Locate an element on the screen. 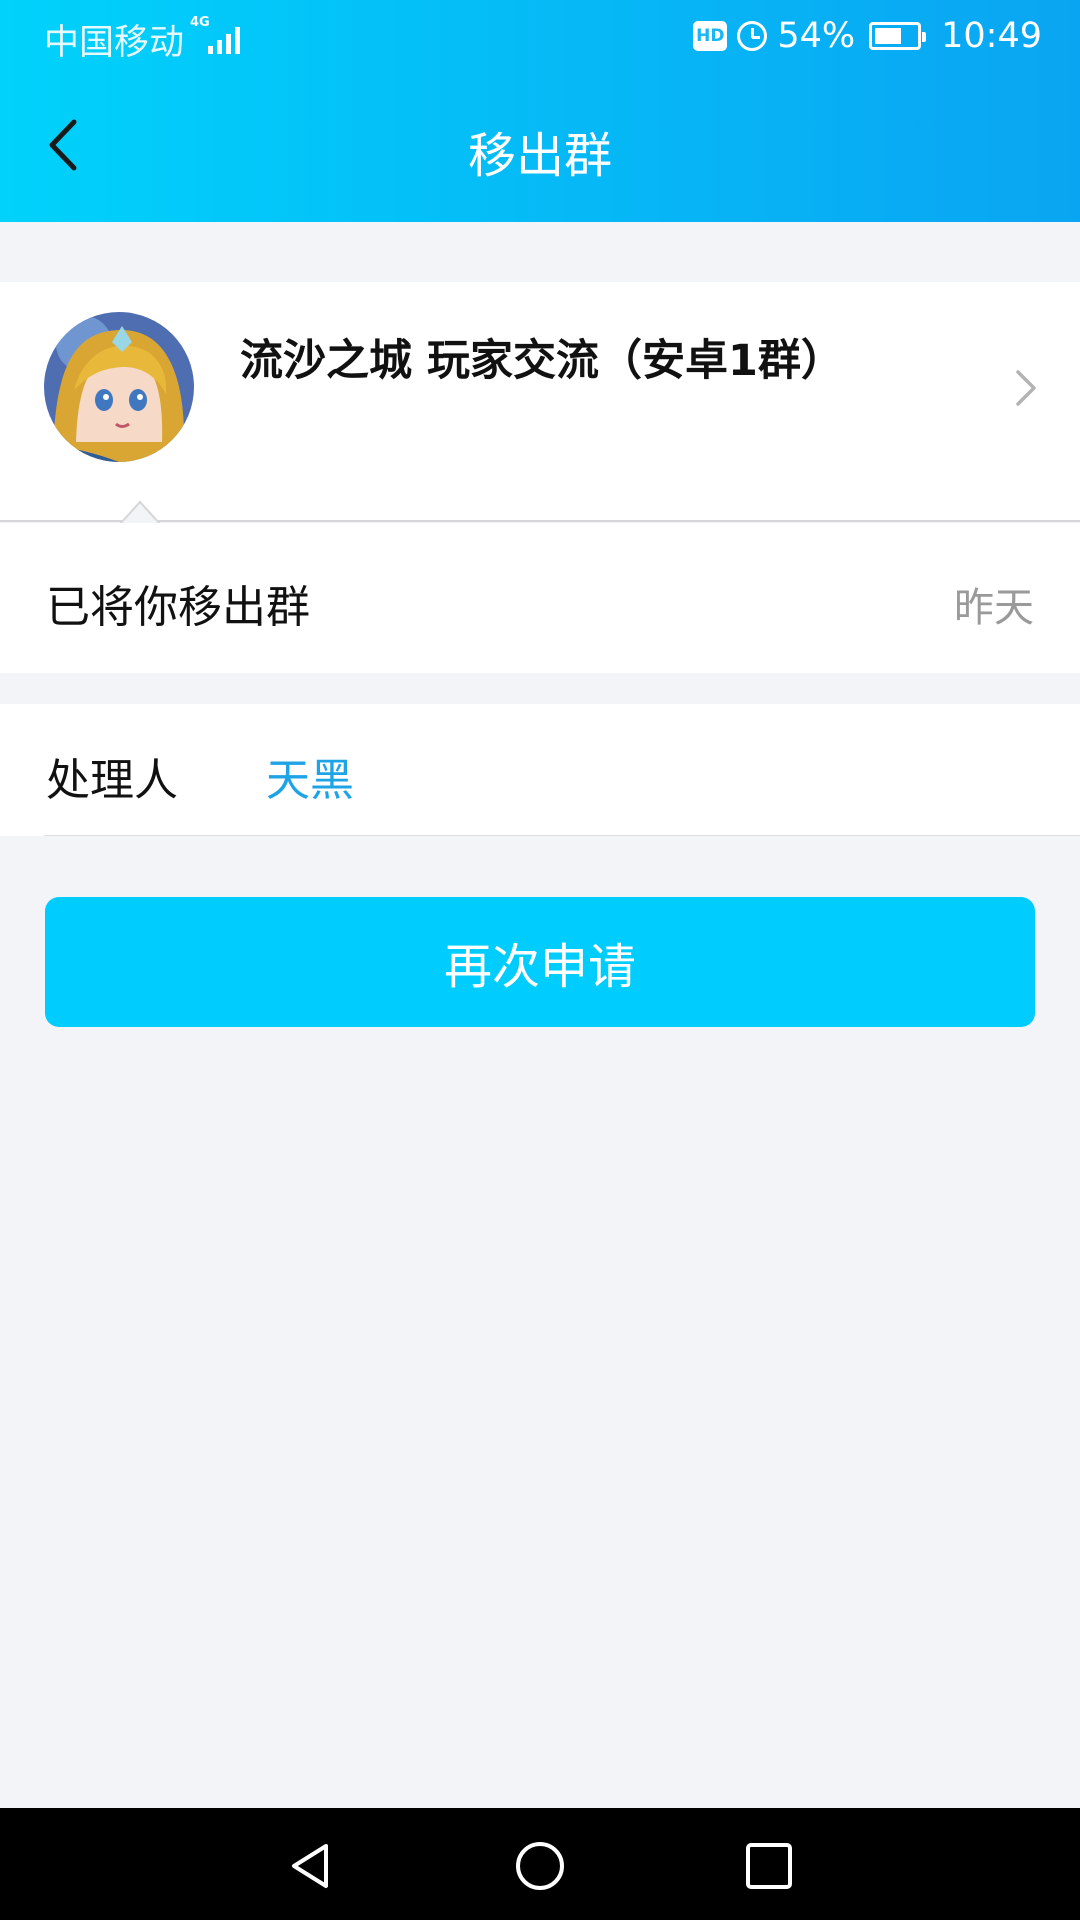 This screenshot has height=1920, width=1080. home-circle-icon is located at coordinates (540, 1866).